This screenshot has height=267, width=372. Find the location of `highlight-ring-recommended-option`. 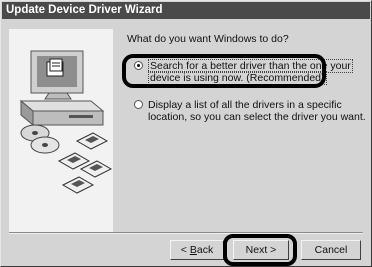

highlight-ring-recommended-option is located at coordinates (224, 71).